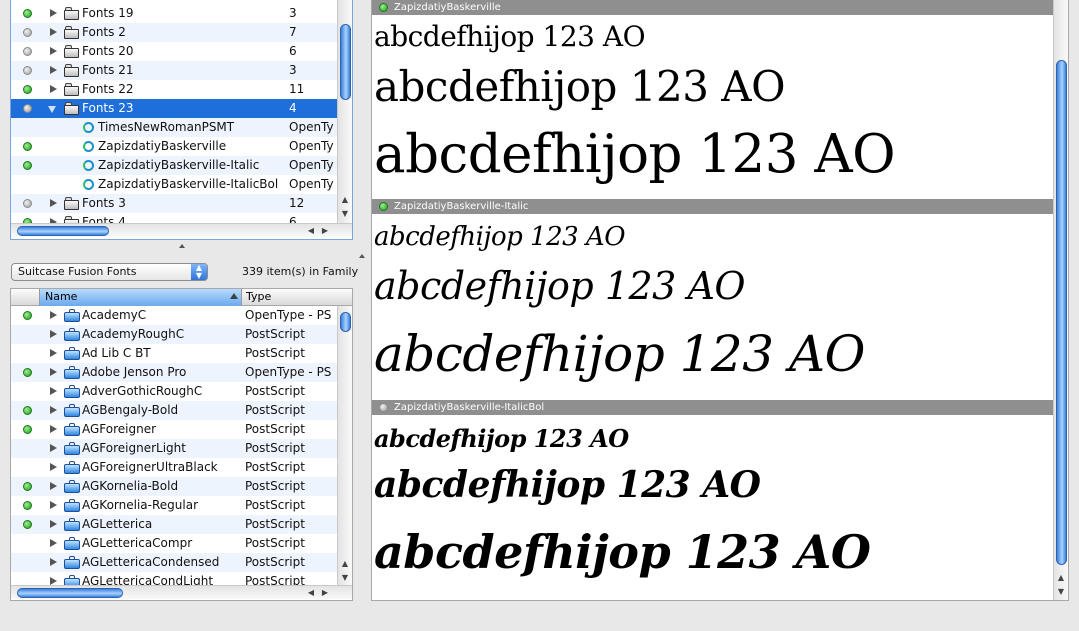 The height and width of the screenshot is (631, 1079). Describe the element at coordinates (174, 543) in the screenshot. I see `font-family-row: AGLettericaCompr PostScript` at that location.